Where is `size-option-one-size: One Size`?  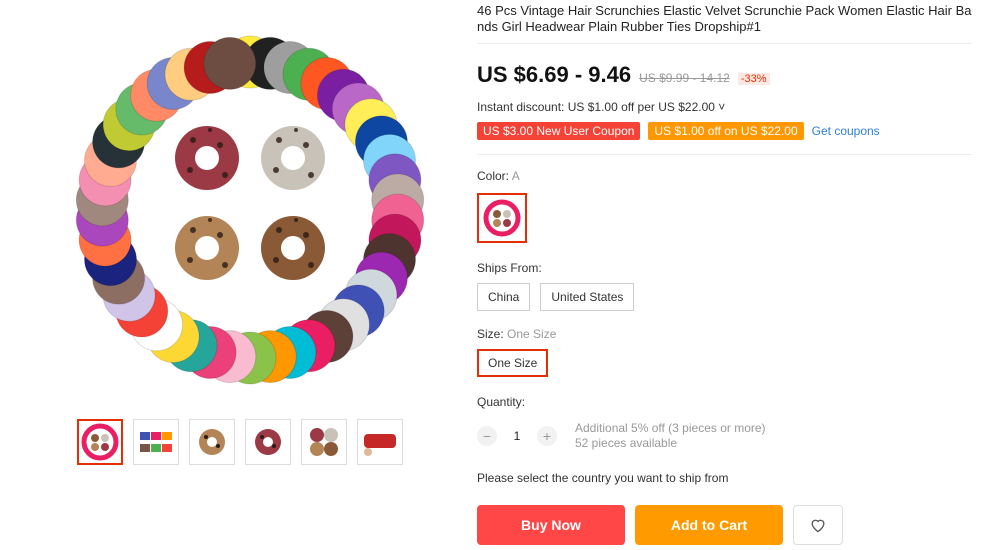 size-option-one-size: One Size is located at coordinates (513, 363).